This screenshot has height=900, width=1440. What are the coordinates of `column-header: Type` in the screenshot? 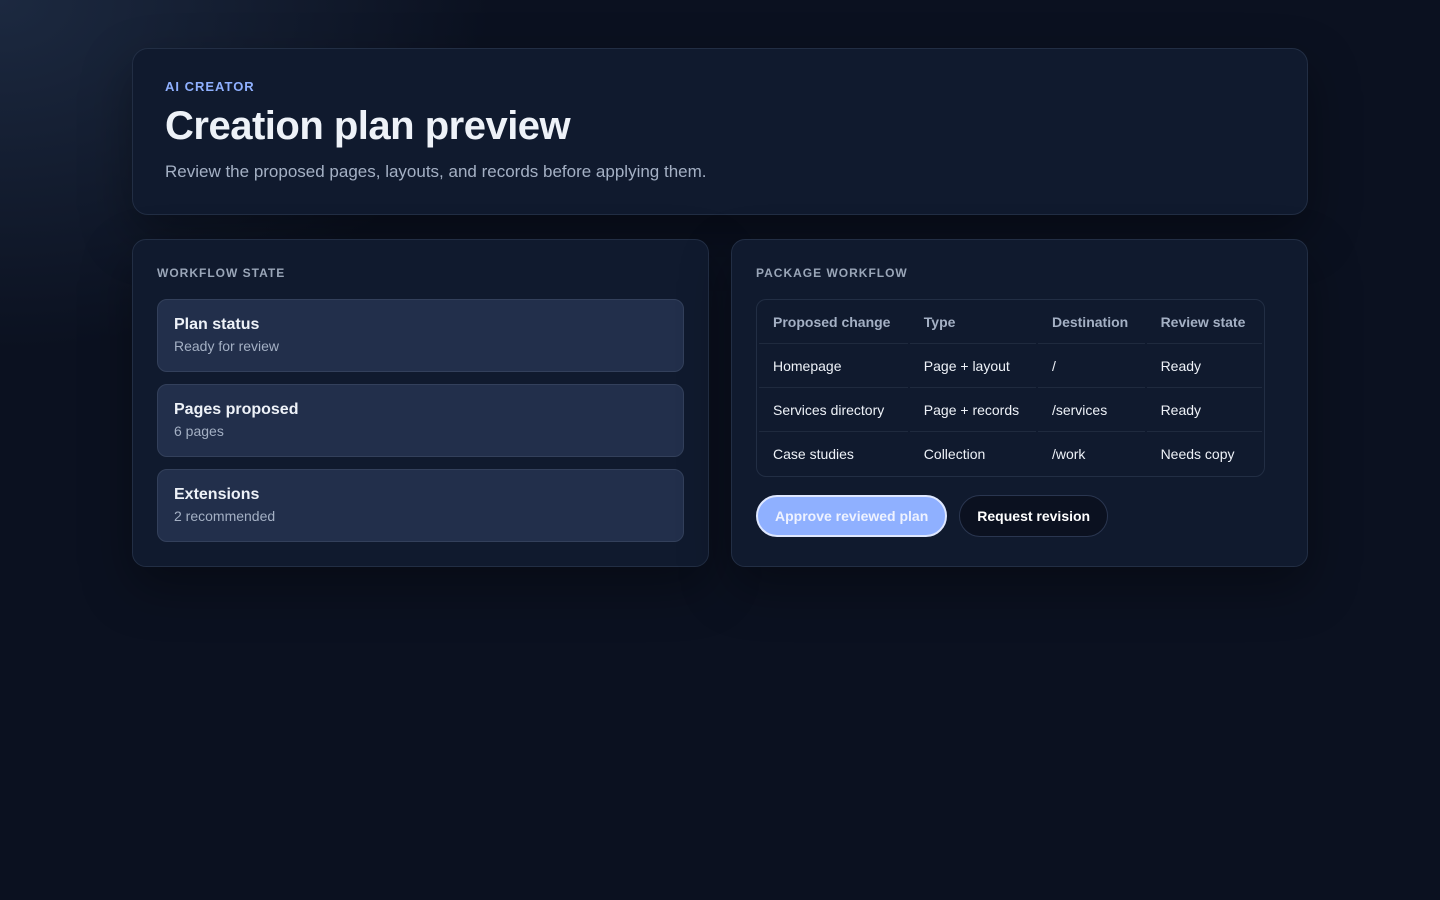 It's located at (972, 322).